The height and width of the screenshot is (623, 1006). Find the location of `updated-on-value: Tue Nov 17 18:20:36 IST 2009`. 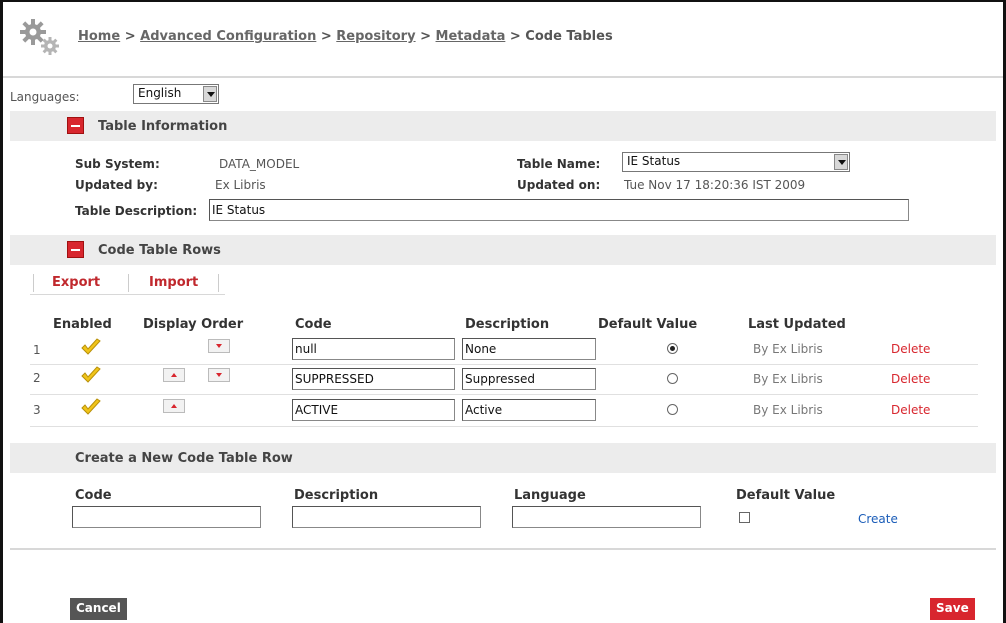

updated-on-value: Tue Nov 17 18:20:36 IST 2009 is located at coordinates (715, 185).